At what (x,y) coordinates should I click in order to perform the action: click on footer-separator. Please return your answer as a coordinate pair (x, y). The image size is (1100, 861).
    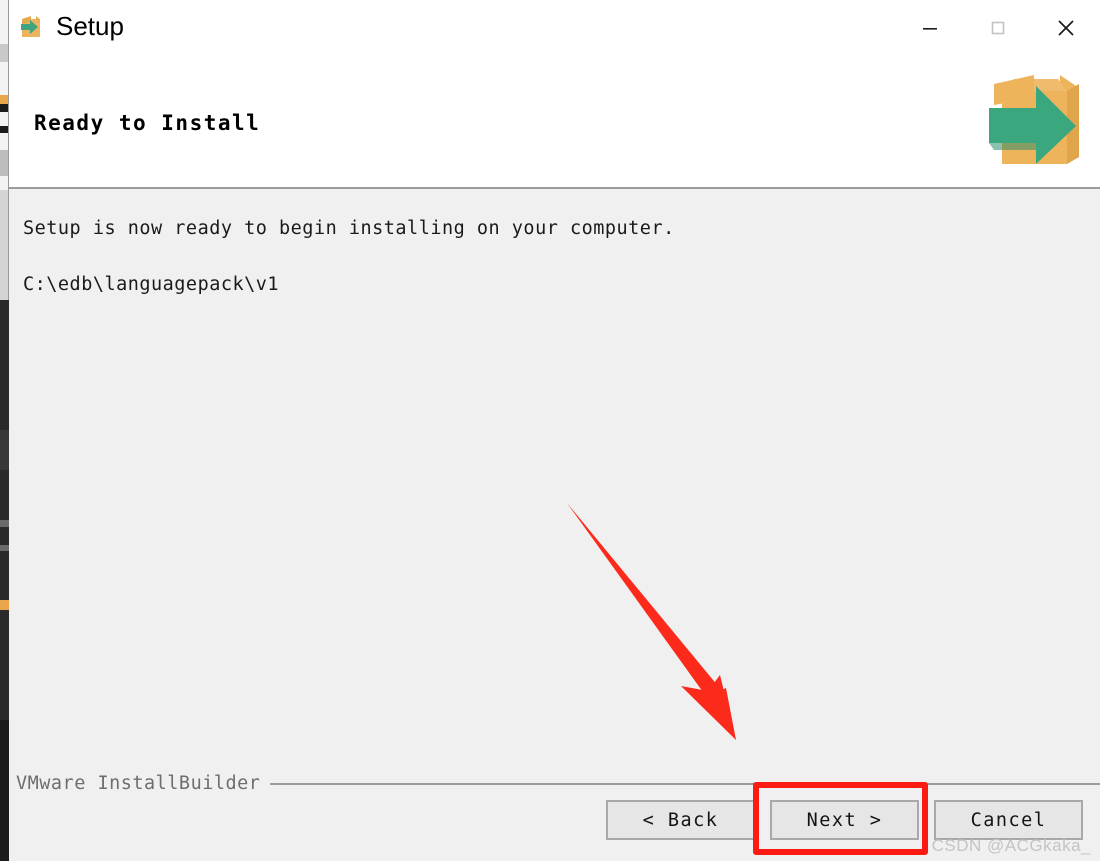
    Looking at the image, I should click on (685, 784).